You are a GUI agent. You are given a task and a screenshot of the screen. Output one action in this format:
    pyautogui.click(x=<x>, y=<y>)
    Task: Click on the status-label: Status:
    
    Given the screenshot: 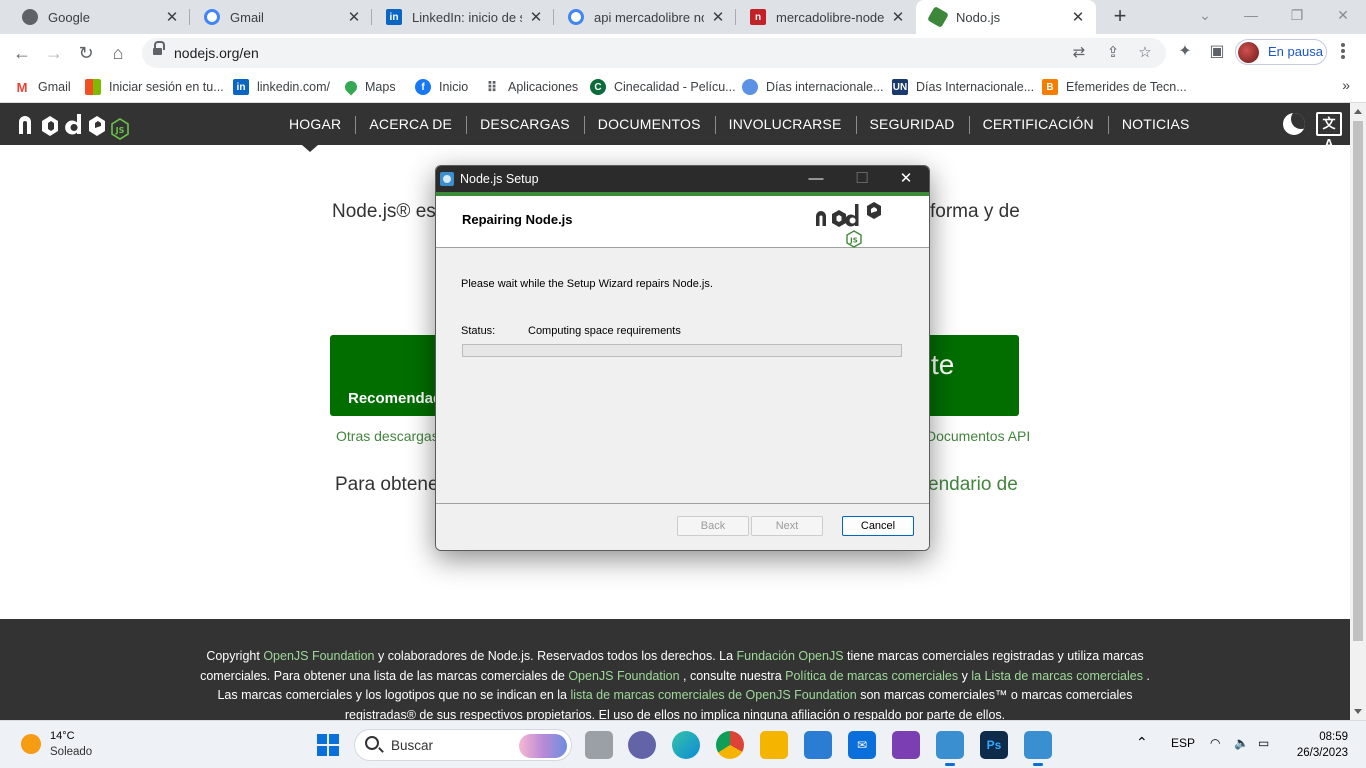 What is the action you would take?
    pyautogui.click(x=478, y=331)
    